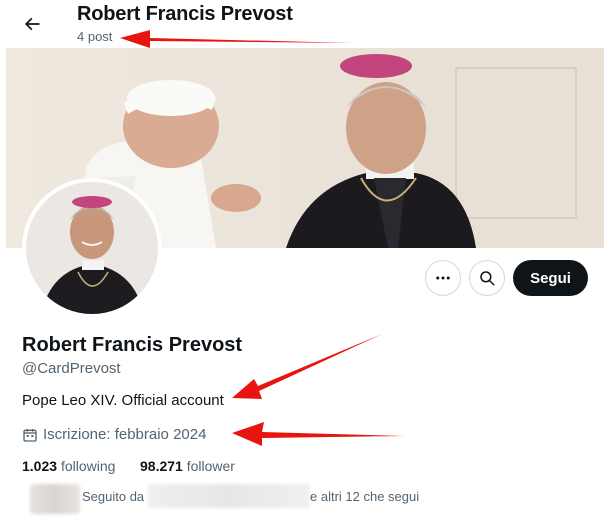 The height and width of the screenshot is (532, 611). What do you see at coordinates (550, 278) in the screenshot?
I see `follow-button: Segui` at bounding box center [550, 278].